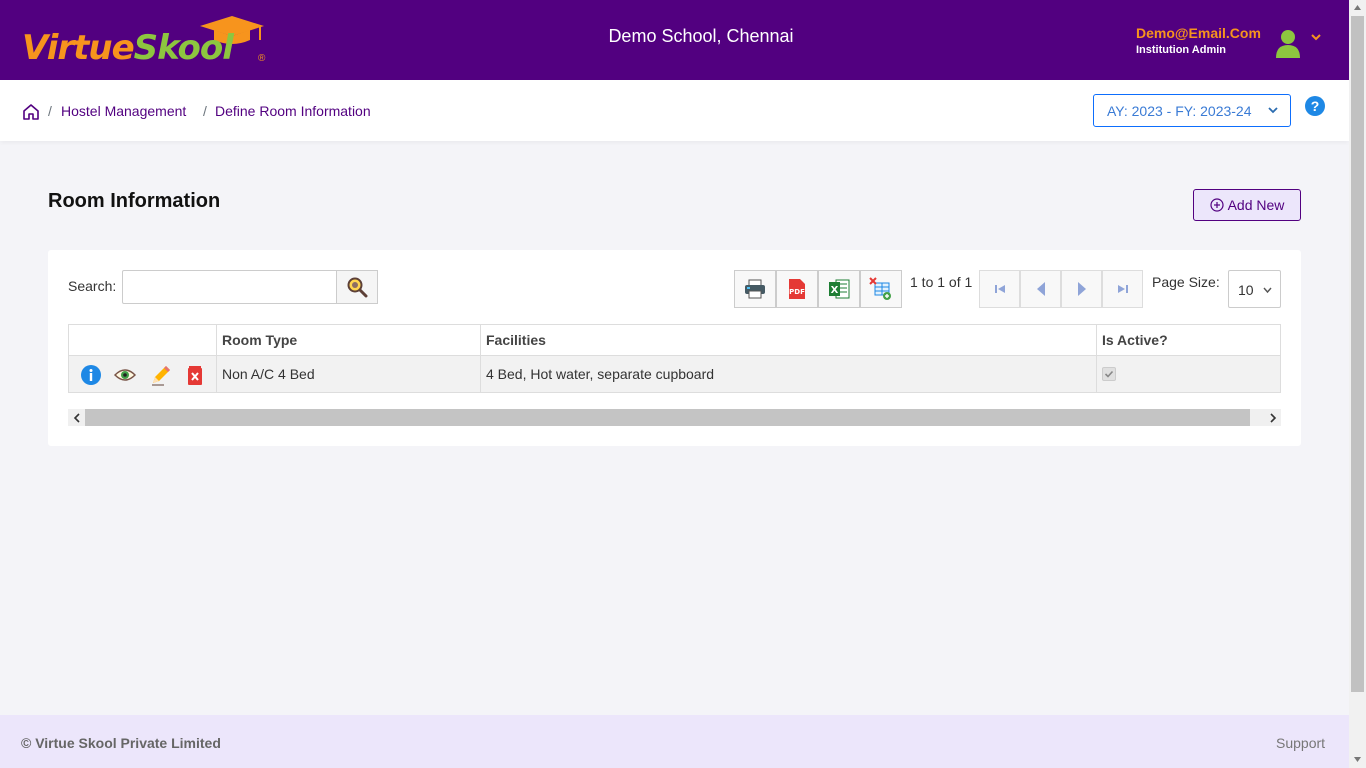 The width and height of the screenshot is (1366, 768). Describe the element at coordinates (123, 111) in the screenshot. I see `breadcrumb-hostel-management: Hostel Management` at that location.